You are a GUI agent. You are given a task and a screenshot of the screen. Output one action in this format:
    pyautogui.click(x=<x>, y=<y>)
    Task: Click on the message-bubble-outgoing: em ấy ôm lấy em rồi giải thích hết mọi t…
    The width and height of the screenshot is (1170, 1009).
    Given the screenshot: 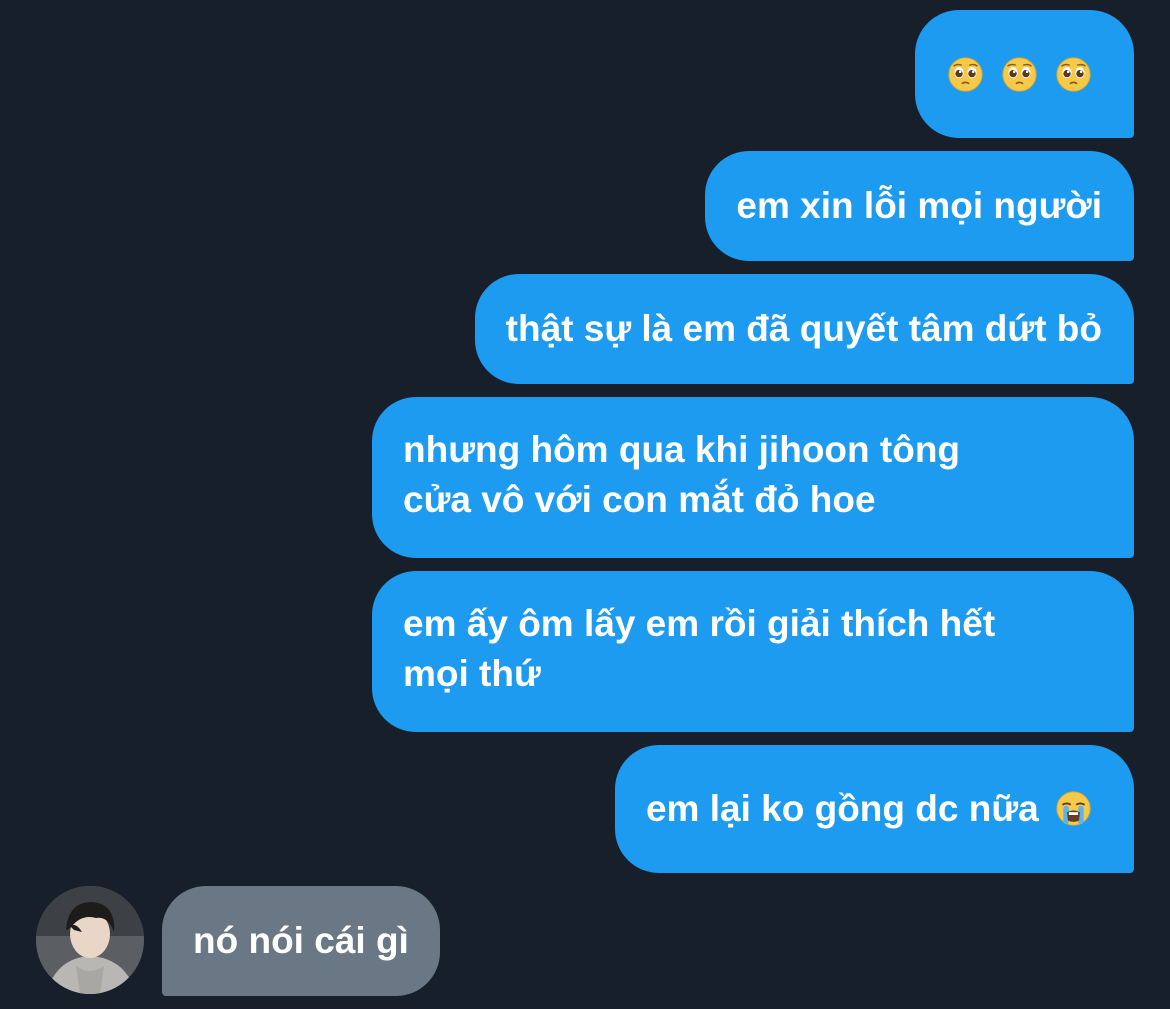 What is the action you would take?
    pyautogui.click(x=753, y=651)
    